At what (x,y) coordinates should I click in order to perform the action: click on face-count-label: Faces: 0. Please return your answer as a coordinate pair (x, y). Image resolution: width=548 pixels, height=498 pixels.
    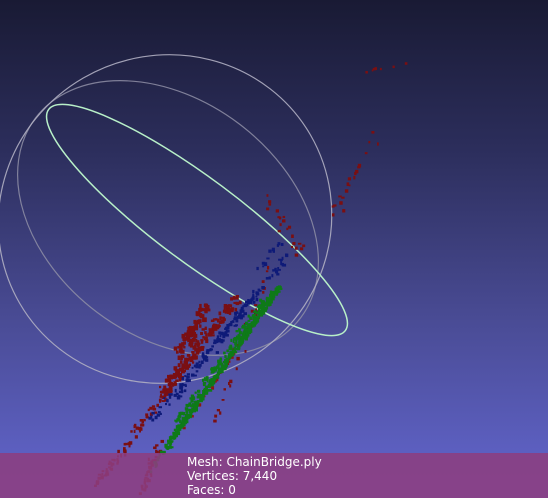
    Looking at the image, I should click on (211, 490).